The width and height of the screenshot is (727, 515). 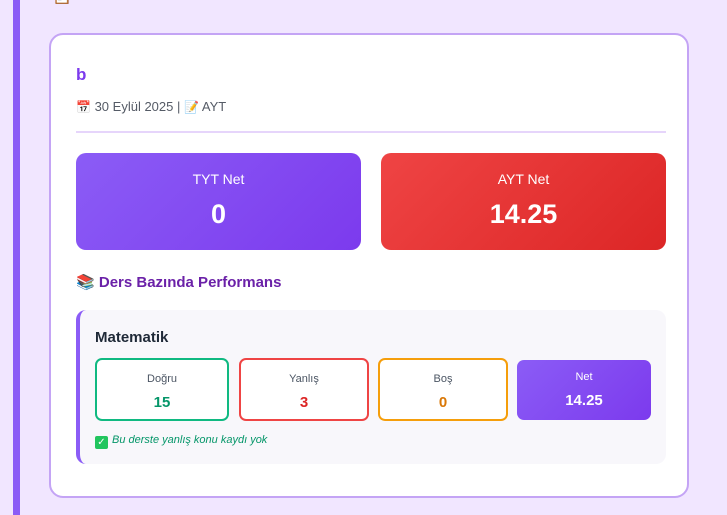 I want to click on note-text: Bu derste yanlış konu kaydı yok, so click(x=190, y=440).